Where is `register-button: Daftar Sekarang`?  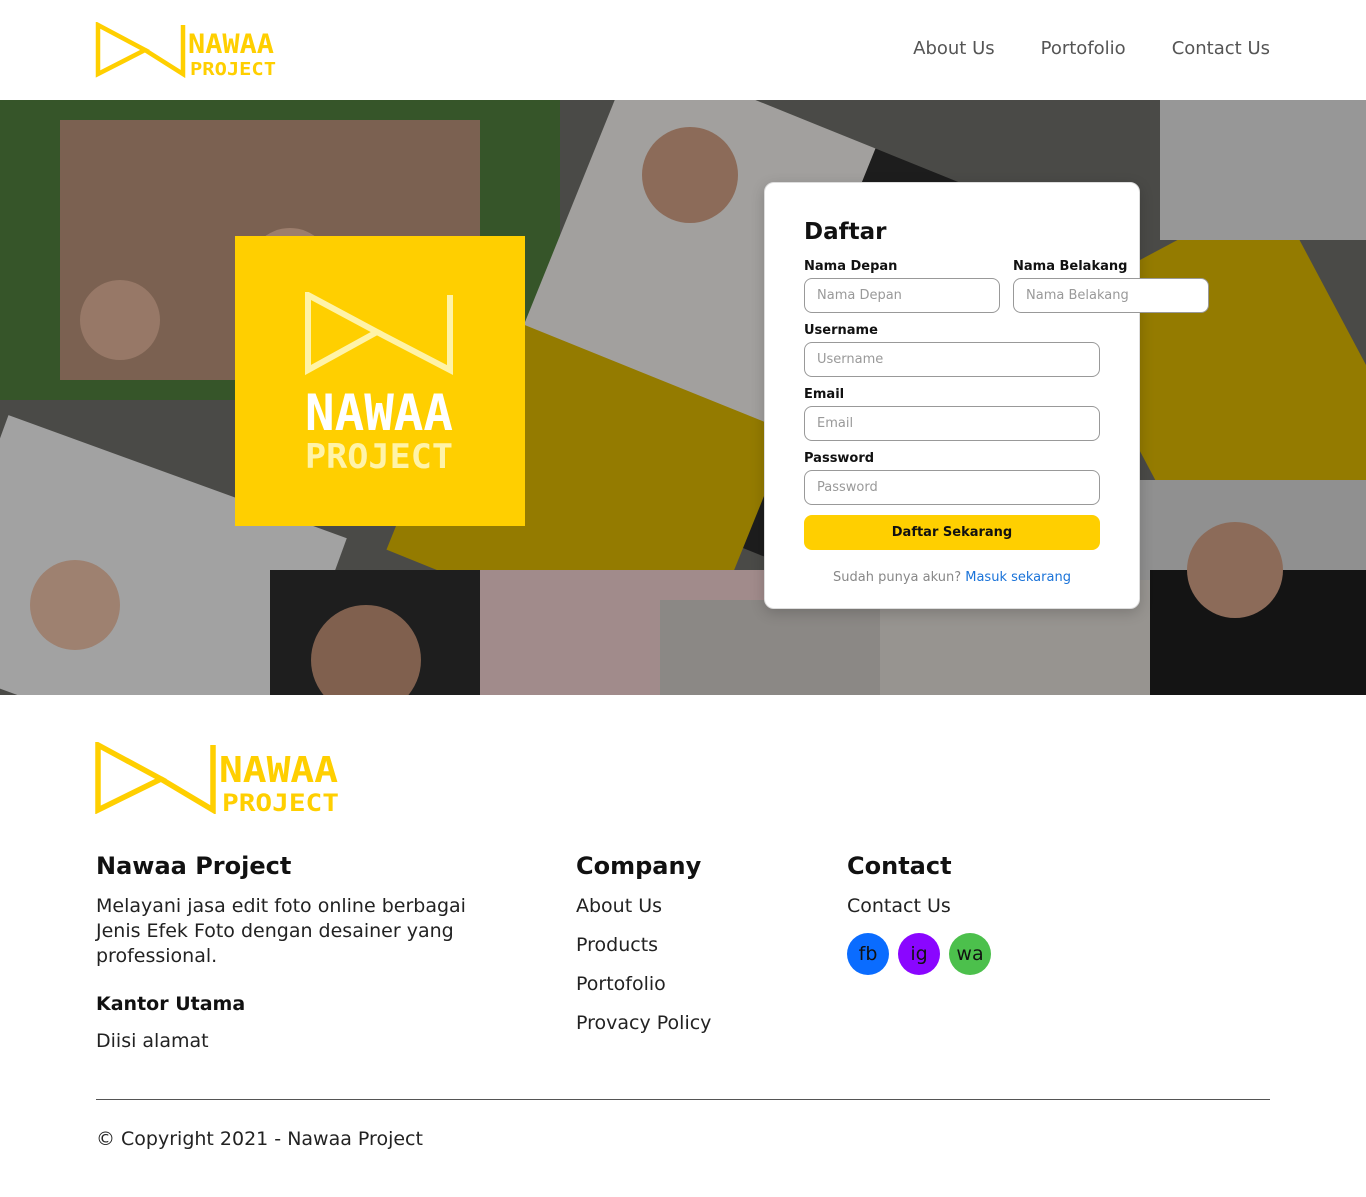
register-button: Daftar Sekarang is located at coordinates (952, 532).